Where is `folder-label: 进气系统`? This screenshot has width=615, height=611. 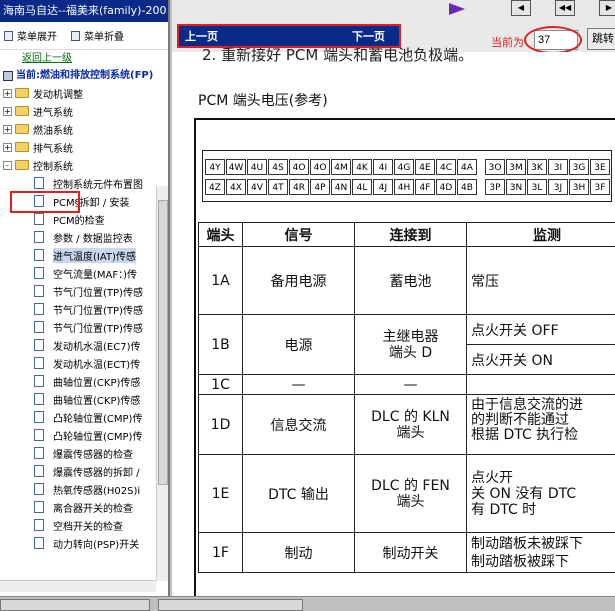 folder-label: 进气系统 is located at coordinates (53, 111).